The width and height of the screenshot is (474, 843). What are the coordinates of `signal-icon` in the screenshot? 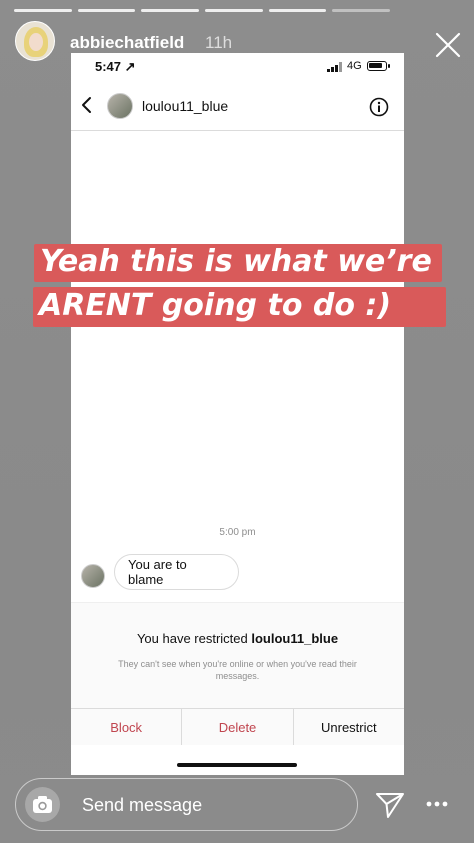 It's located at (334, 67).